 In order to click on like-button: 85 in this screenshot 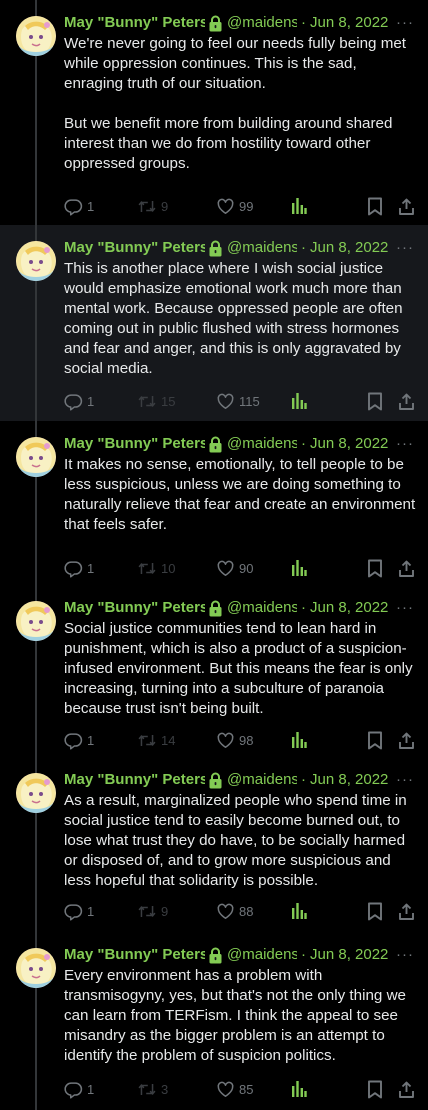, I will do `click(234, 1089)`.